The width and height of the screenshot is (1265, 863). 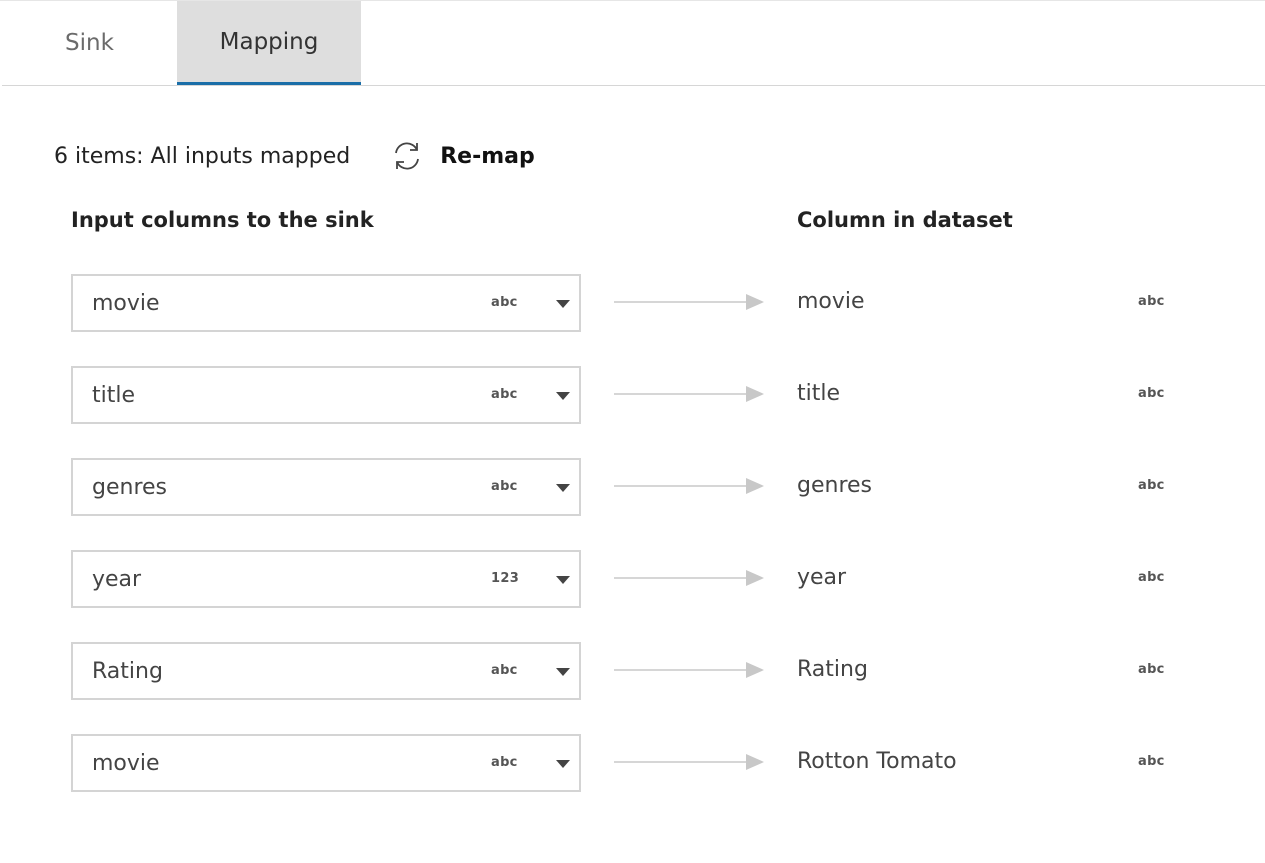 I want to click on dataset-column-name: year, so click(x=822, y=577).